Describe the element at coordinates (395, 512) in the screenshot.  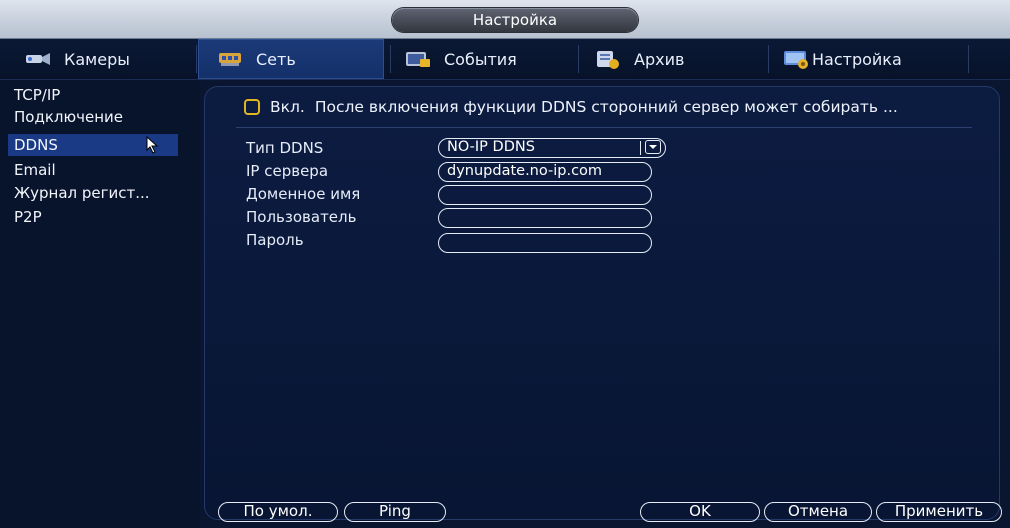
I see `ping-button: Ping` at that location.